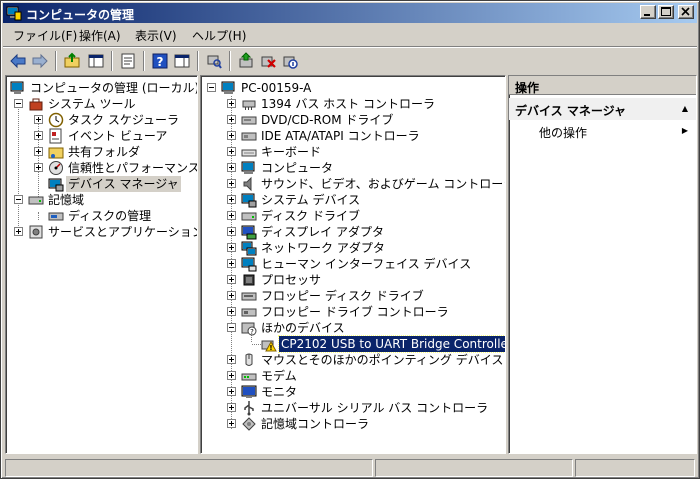 The height and width of the screenshot is (479, 700). Describe the element at coordinates (351, 200) in the screenshot. I see `device-category: システム デバイス` at that location.